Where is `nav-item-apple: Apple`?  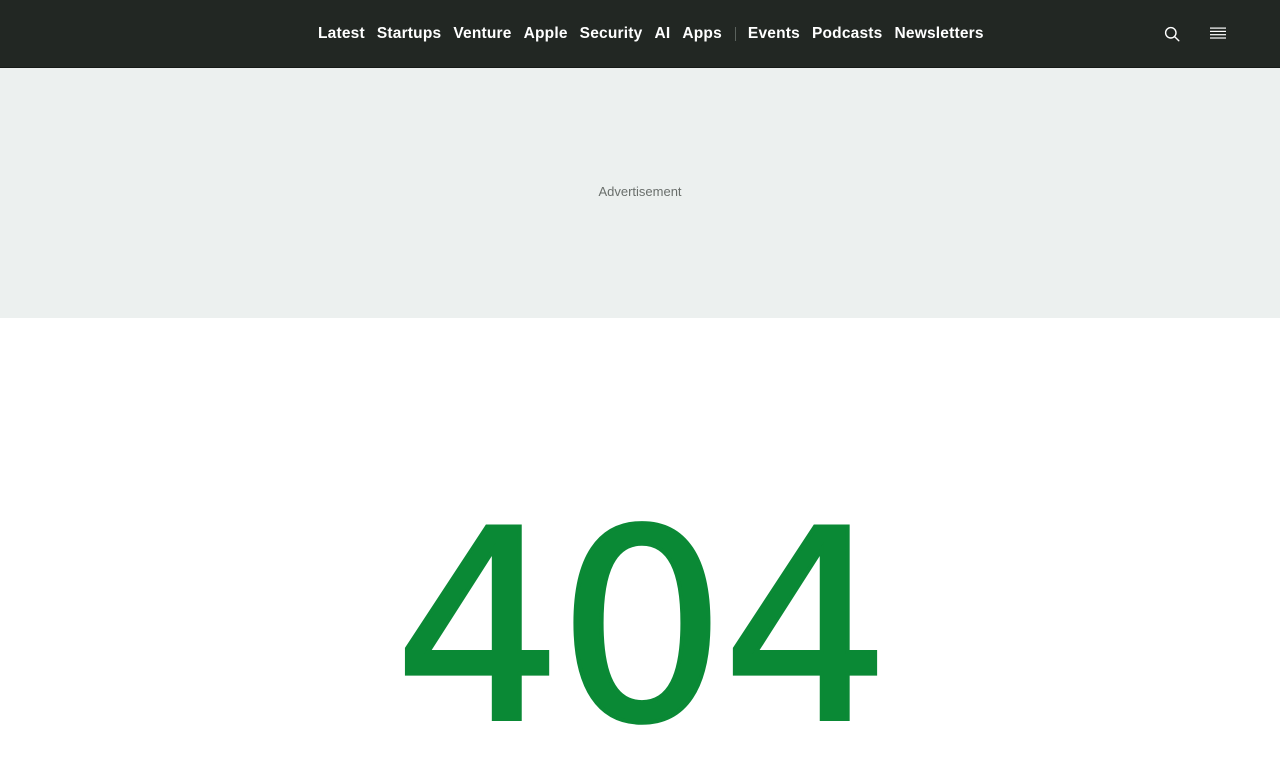 nav-item-apple: Apple is located at coordinates (546, 34).